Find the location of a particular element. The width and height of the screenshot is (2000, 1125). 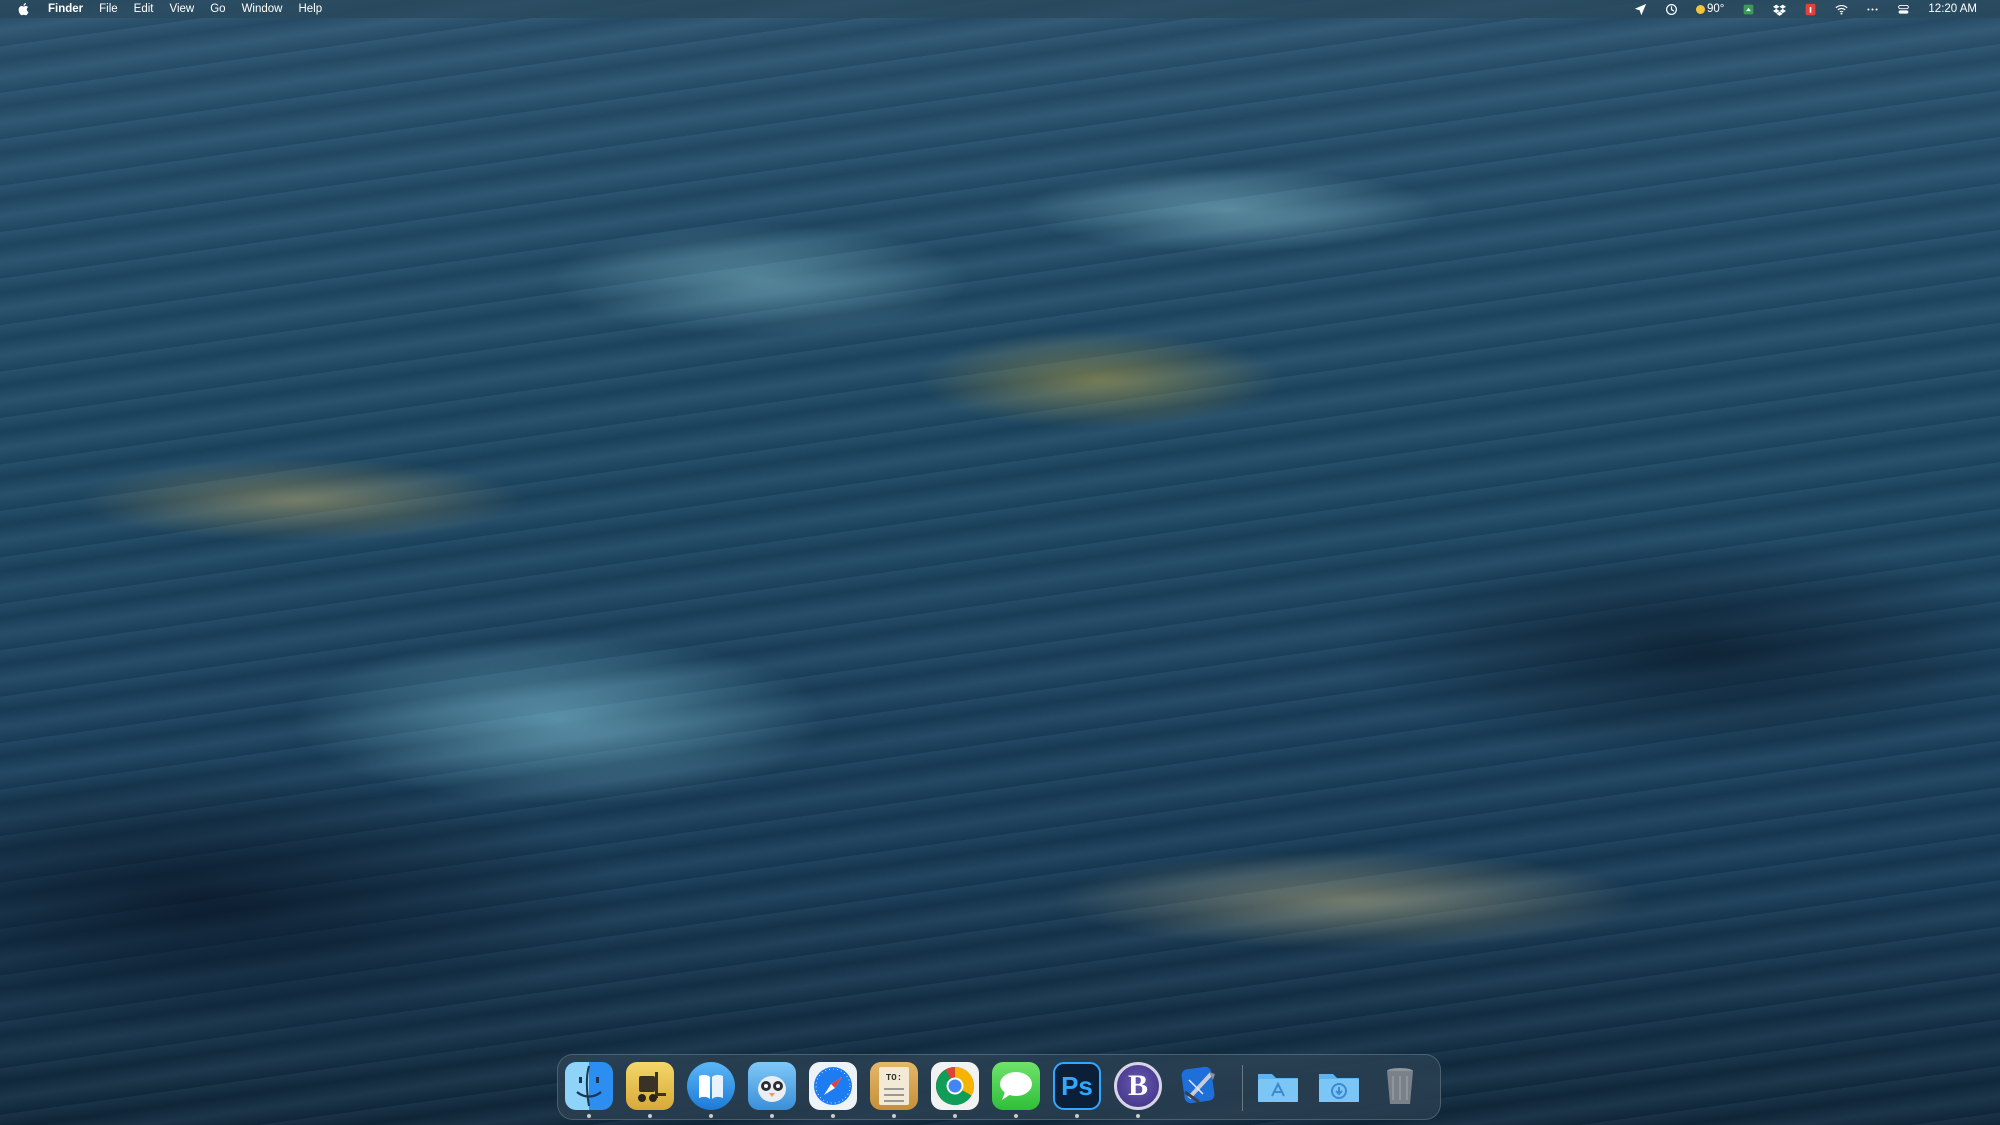

dock-safari is located at coordinates (833, 1086).